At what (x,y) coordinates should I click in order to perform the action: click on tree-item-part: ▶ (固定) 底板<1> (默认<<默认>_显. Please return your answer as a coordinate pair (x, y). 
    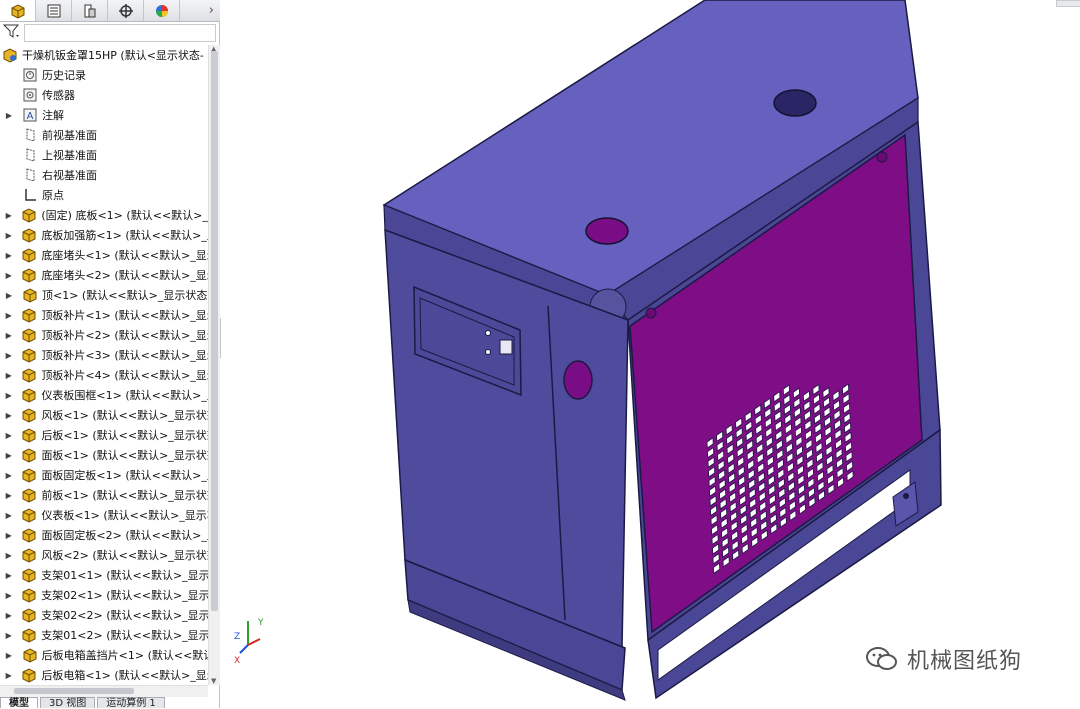
    Looking at the image, I should click on (104, 215).